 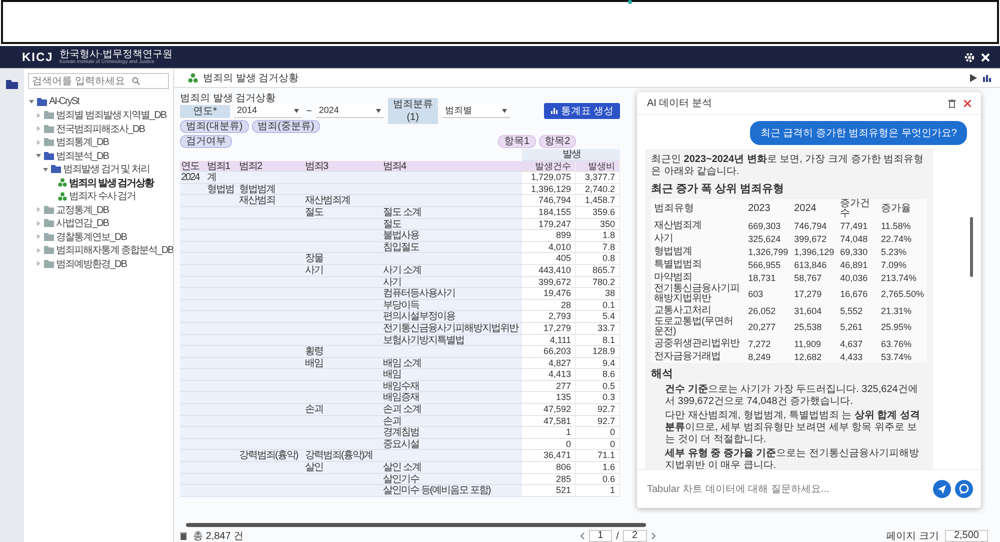 I want to click on column-header: 증가건수, so click(x=857, y=209).